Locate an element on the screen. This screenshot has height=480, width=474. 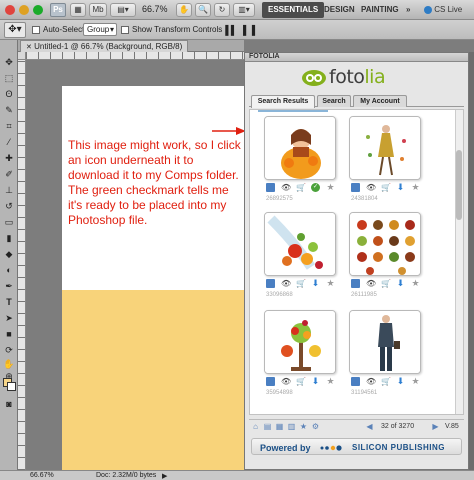
horizontal-ruler is located at coordinates (135, 56).